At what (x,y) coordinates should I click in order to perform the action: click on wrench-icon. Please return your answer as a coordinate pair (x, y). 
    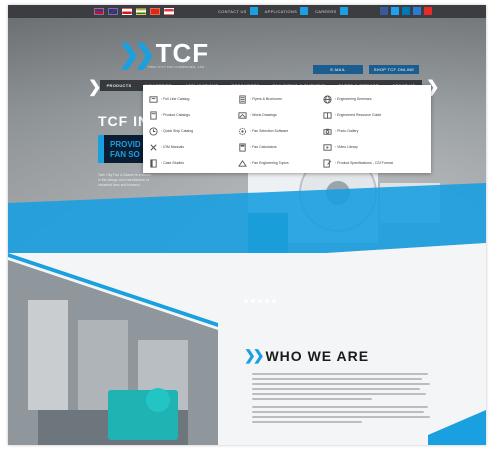
    Looking at the image, I should click on (153, 147).